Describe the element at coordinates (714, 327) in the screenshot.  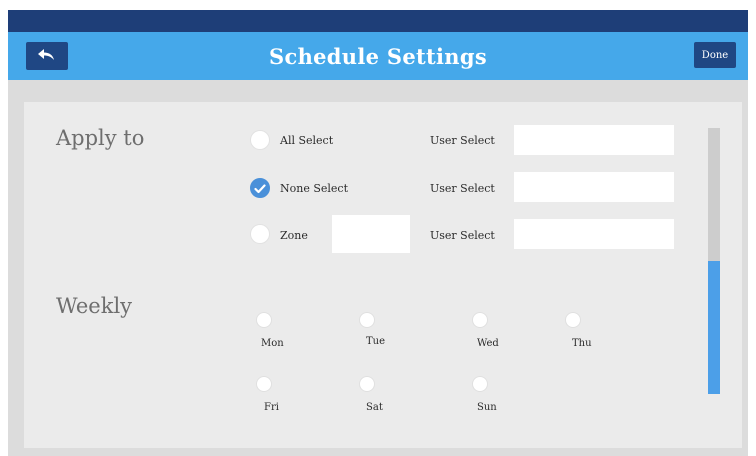
I see `scrollbar-thumb` at that location.